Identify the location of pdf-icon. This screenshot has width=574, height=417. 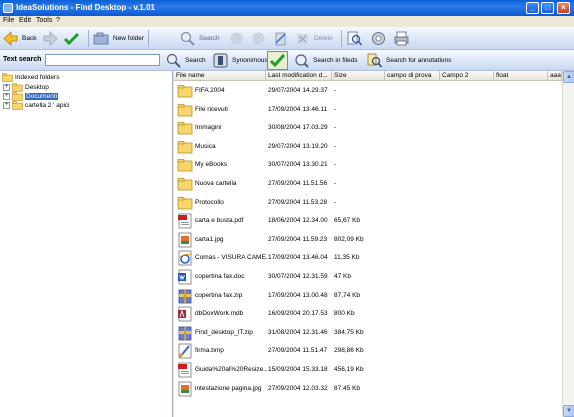
(185, 370).